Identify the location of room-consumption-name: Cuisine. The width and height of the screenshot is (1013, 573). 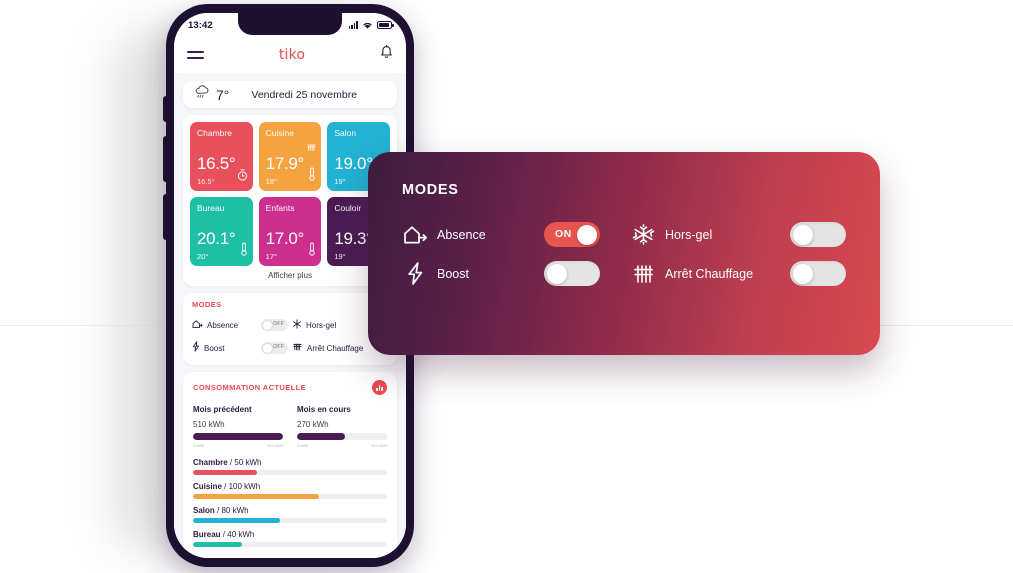
(207, 486).